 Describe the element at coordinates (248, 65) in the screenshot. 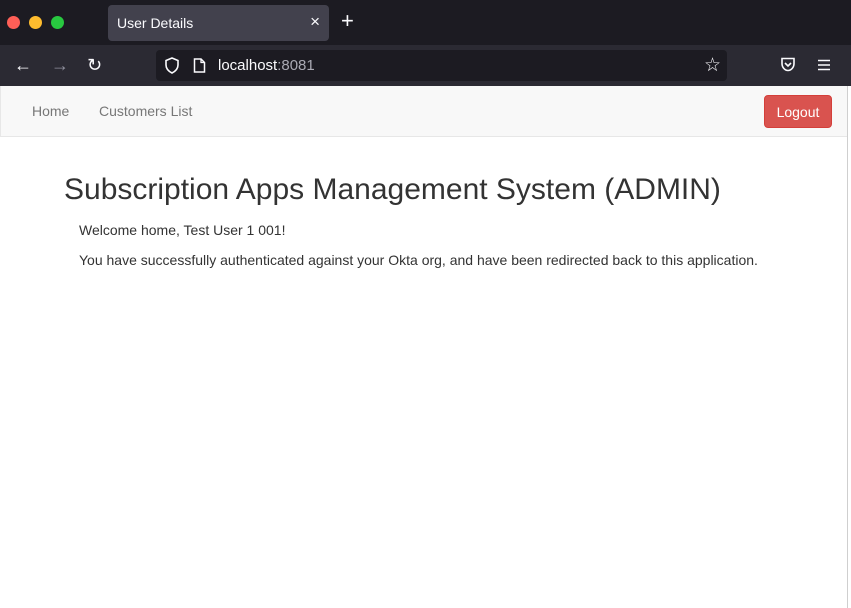

I see `url-host: localhost` at that location.